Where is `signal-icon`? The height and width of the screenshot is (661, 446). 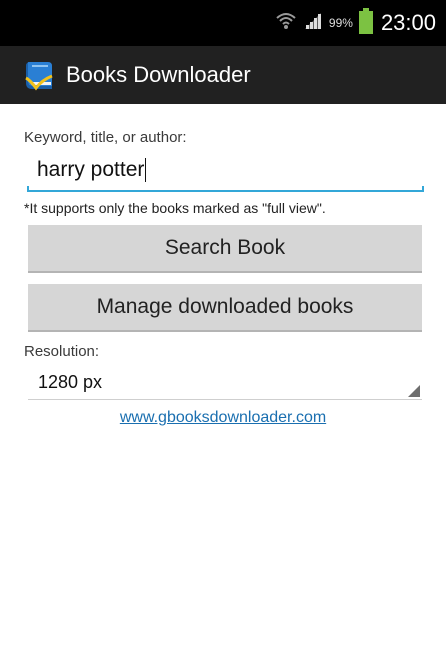 signal-icon is located at coordinates (313, 23).